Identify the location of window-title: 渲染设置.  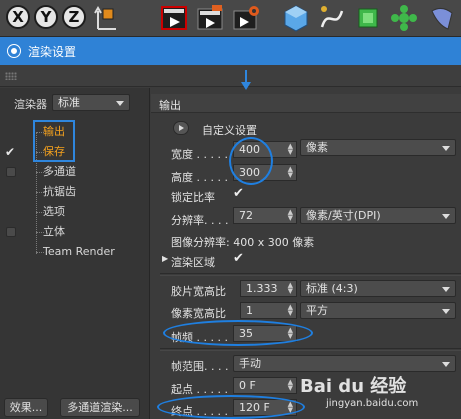
(52, 52).